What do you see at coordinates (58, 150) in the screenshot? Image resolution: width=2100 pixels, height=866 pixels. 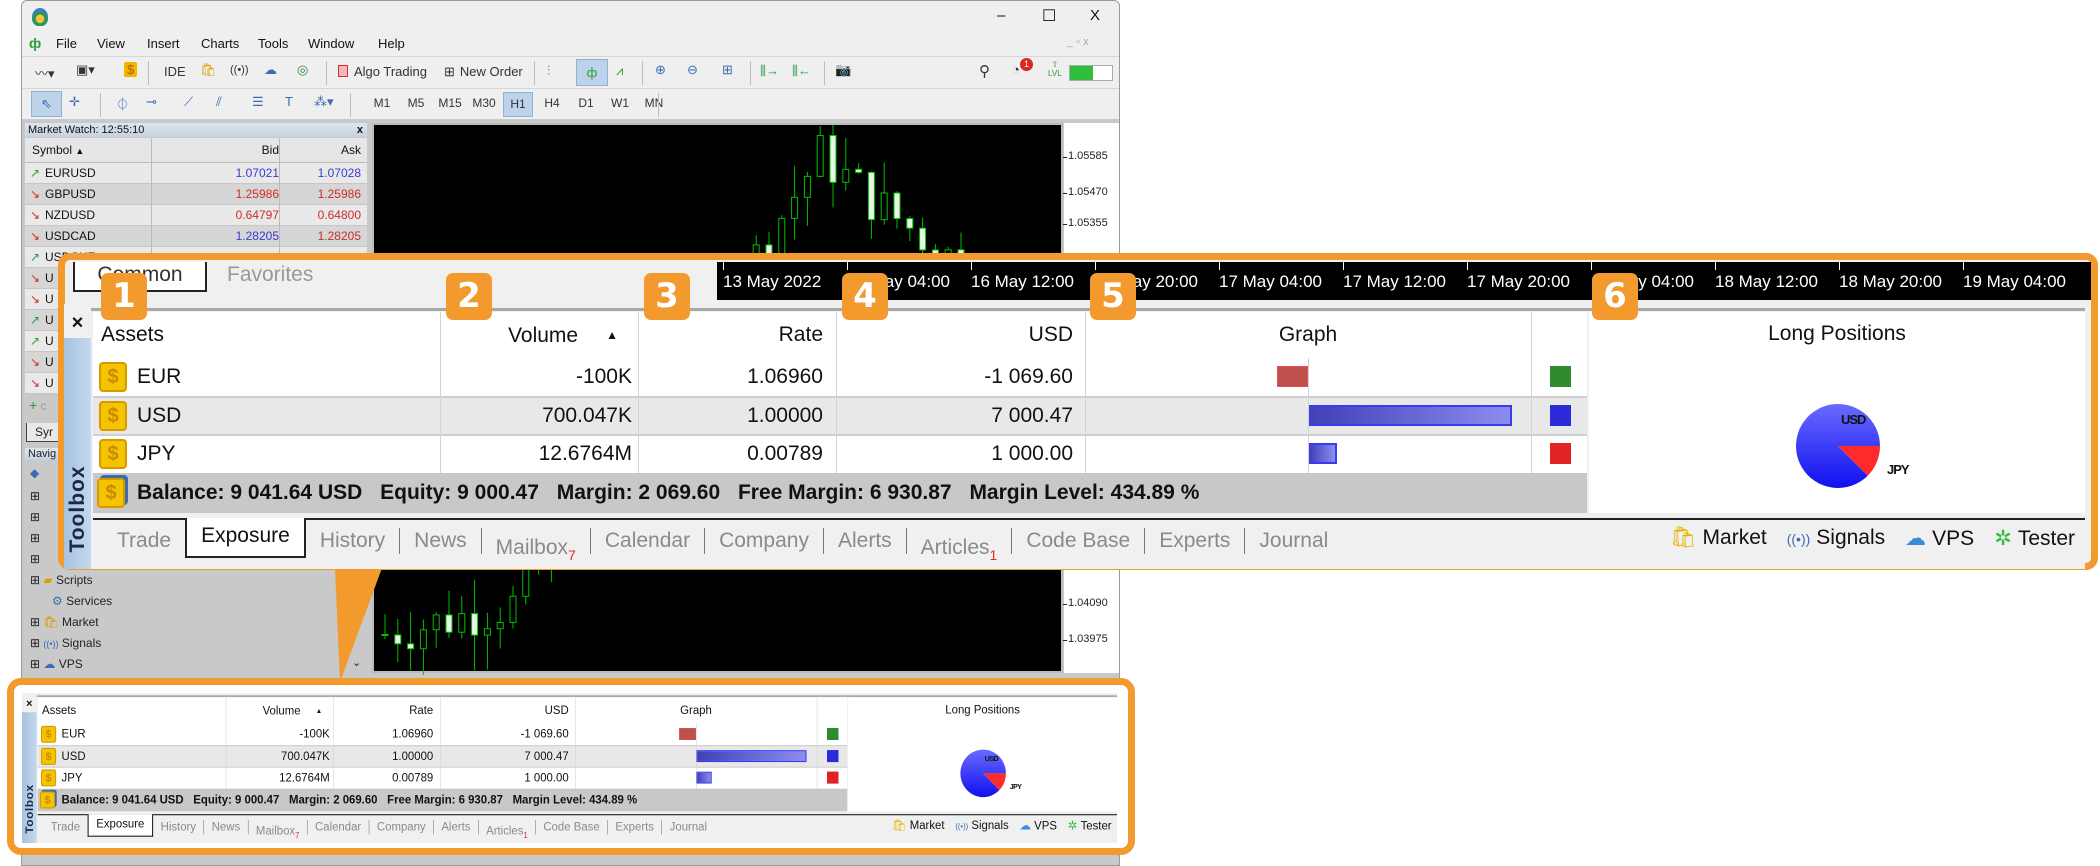 I see `column-symbol: Symbol ▲` at bounding box center [58, 150].